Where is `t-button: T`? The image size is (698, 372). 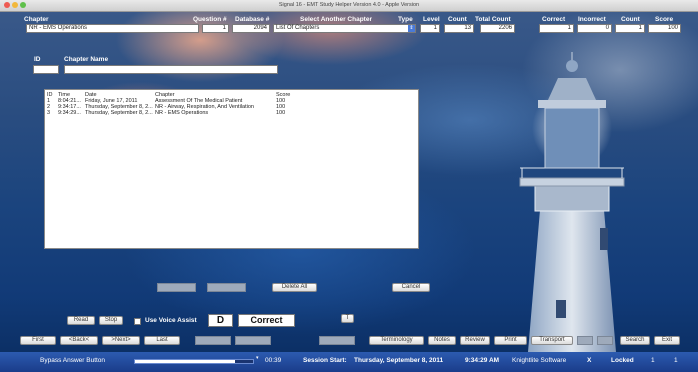 t-button: T is located at coordinates (347, 318).